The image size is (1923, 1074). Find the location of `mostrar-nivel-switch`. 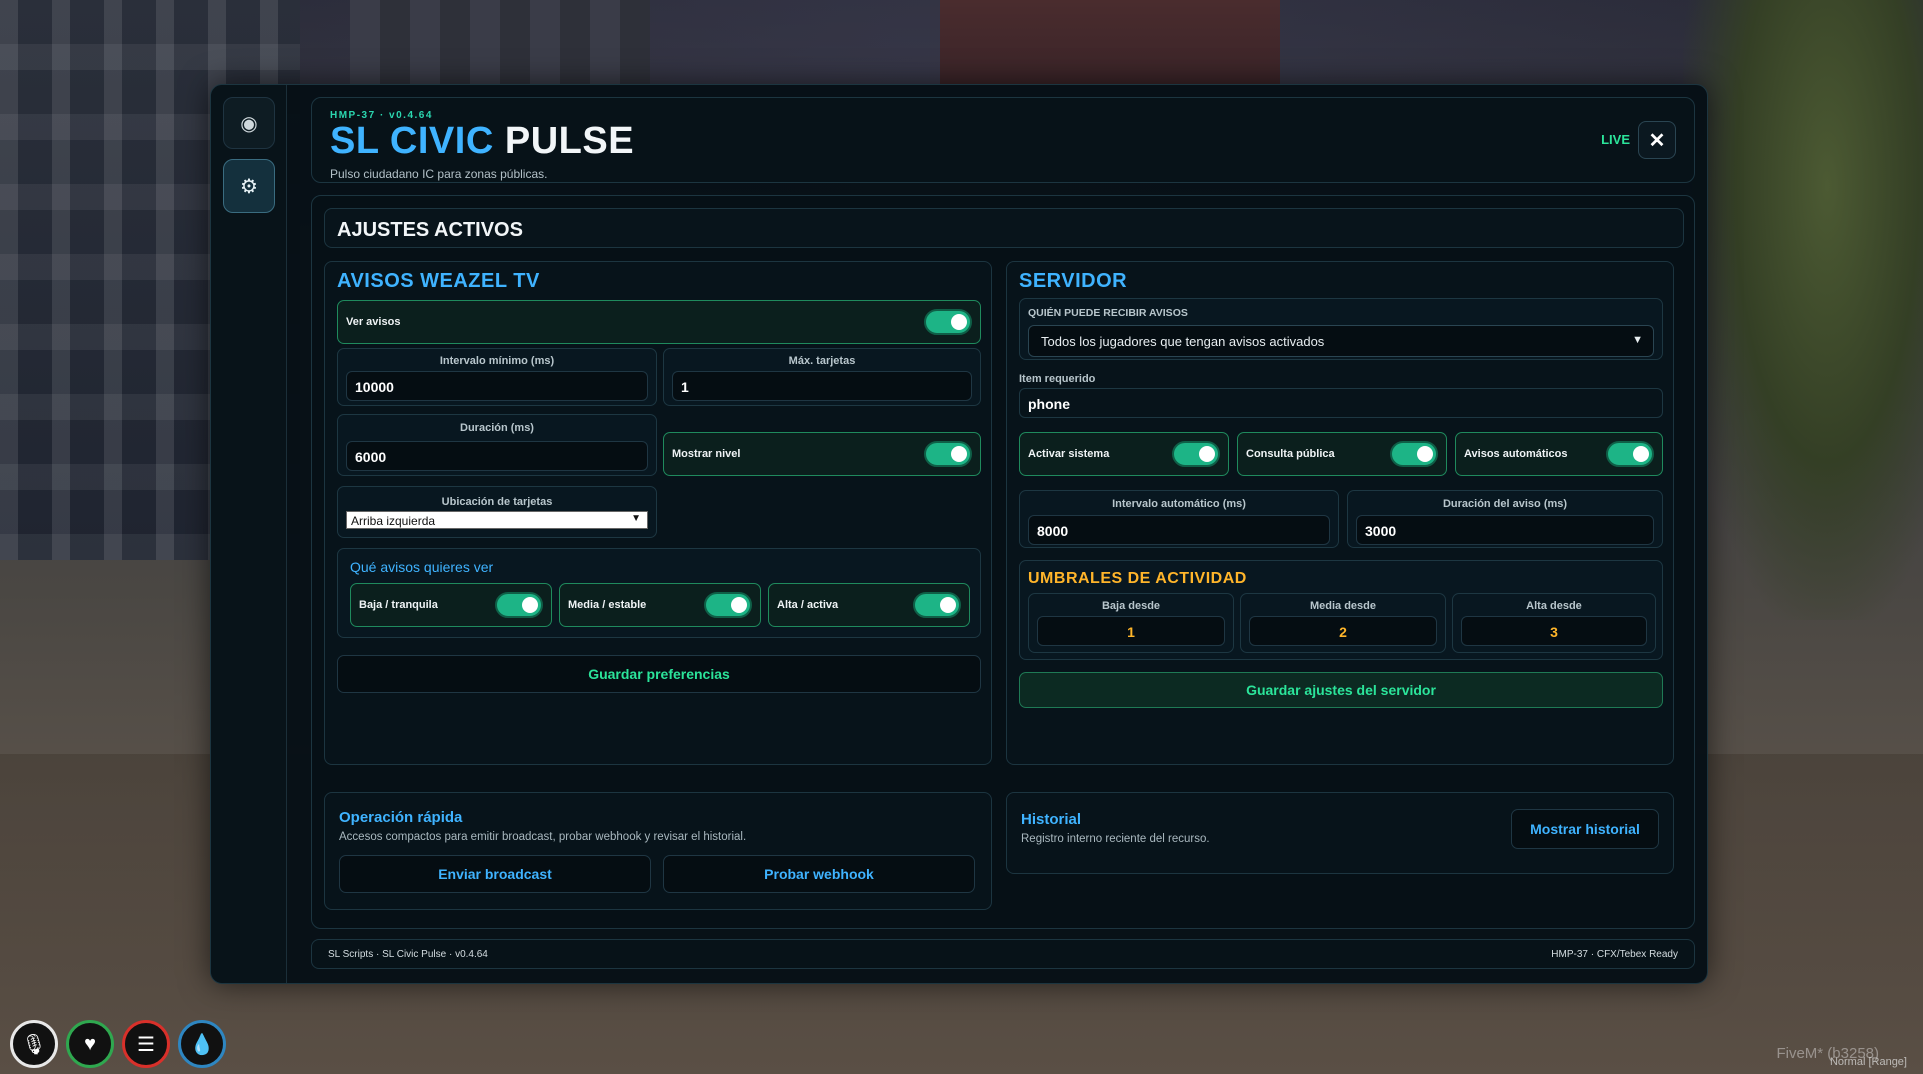

mostrar-nivel-switch is located at coordinates (948, 454).